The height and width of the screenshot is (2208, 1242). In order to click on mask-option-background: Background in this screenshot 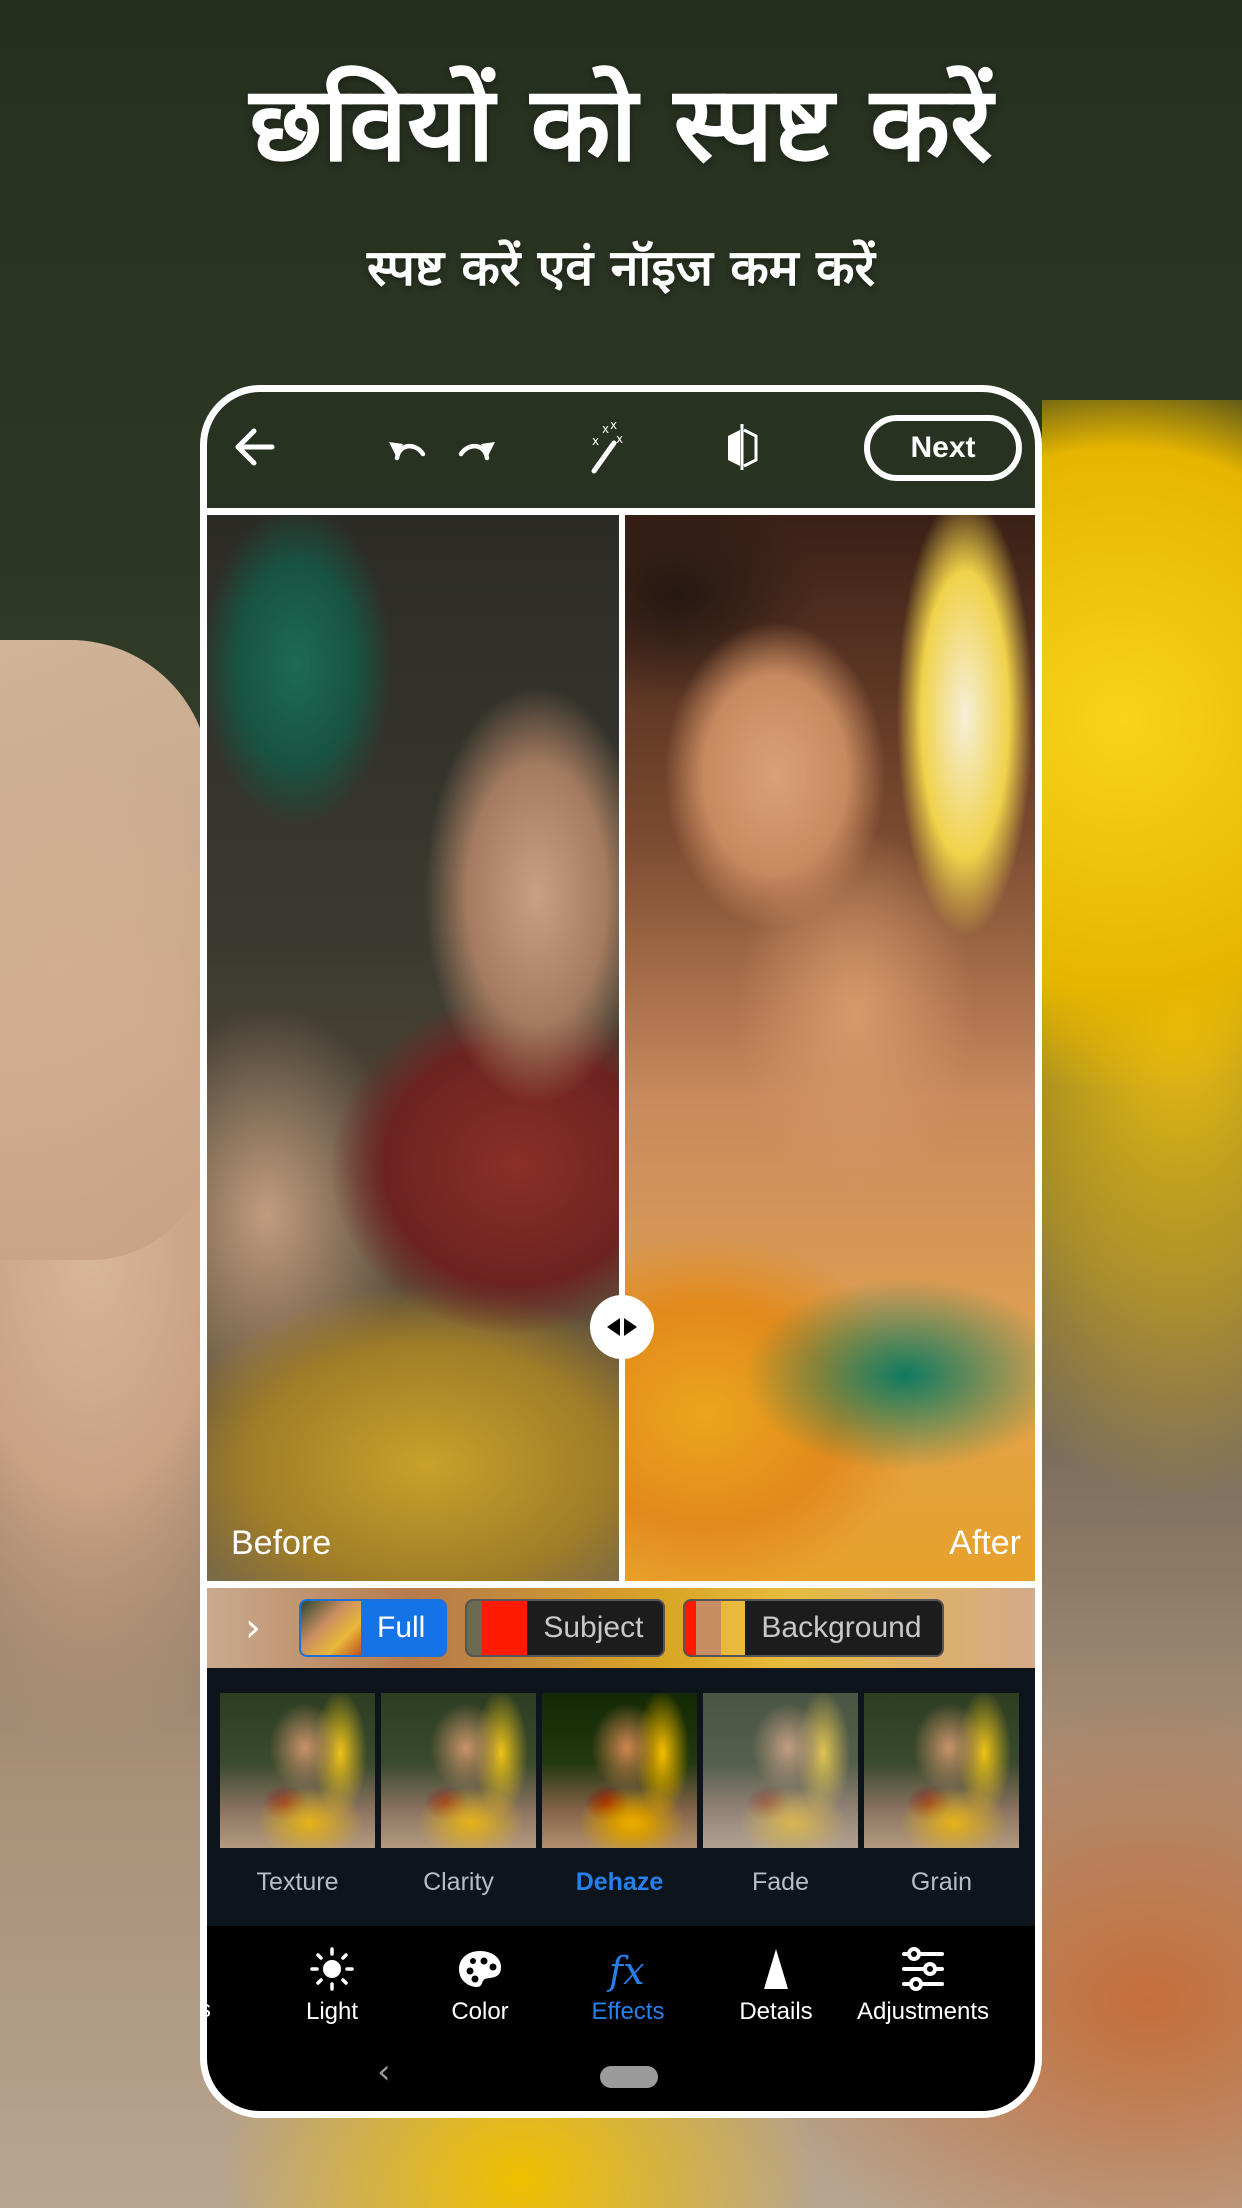, I will do `click(813, 1628)`.